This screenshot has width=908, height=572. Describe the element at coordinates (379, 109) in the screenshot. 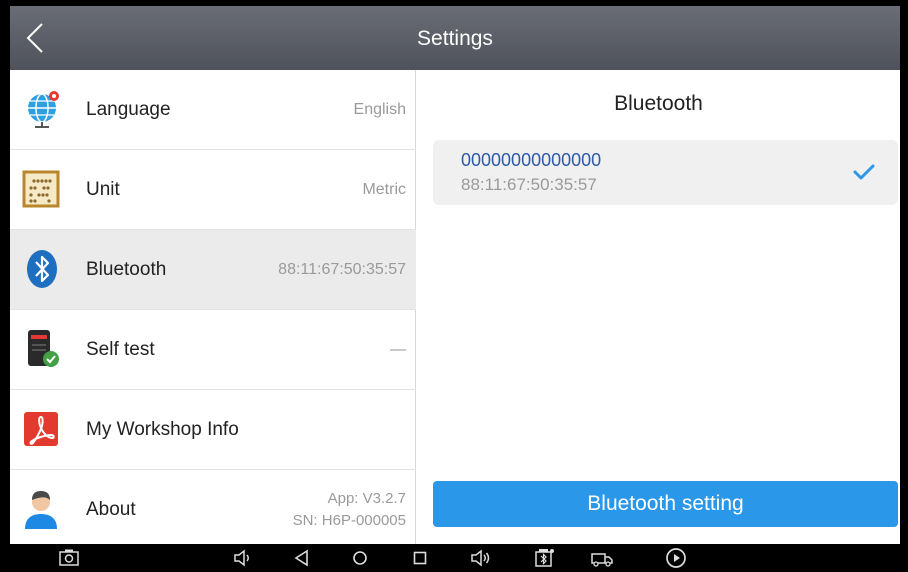

I see `menu-value: English` at that location.